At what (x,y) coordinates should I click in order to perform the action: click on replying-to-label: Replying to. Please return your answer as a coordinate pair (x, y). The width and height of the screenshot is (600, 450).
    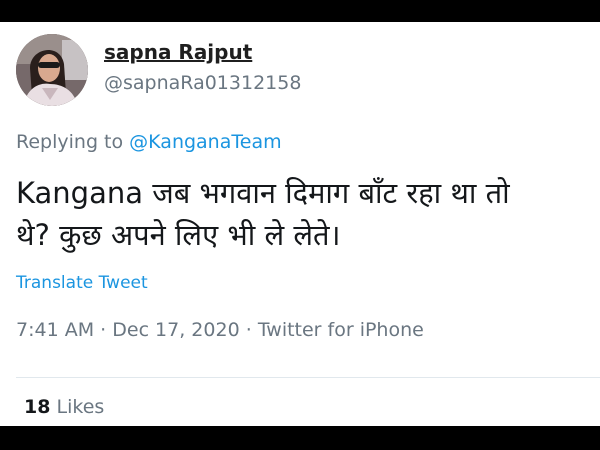
    Looking at the image, I should click on (70, 142).